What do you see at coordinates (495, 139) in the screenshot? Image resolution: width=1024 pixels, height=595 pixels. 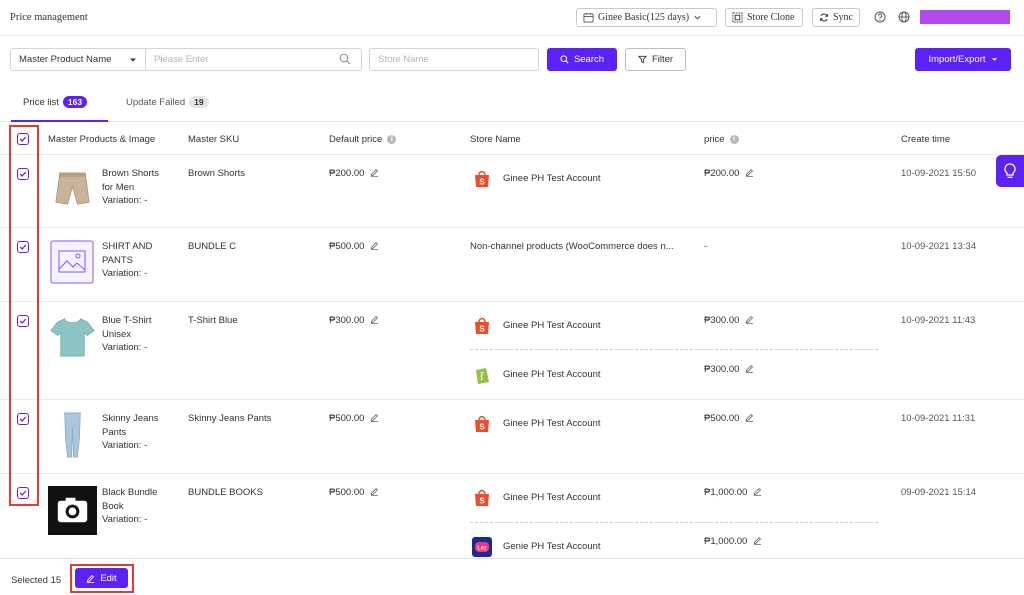 I see `column-header-store: Store Name` at bounding box center [495, 139].